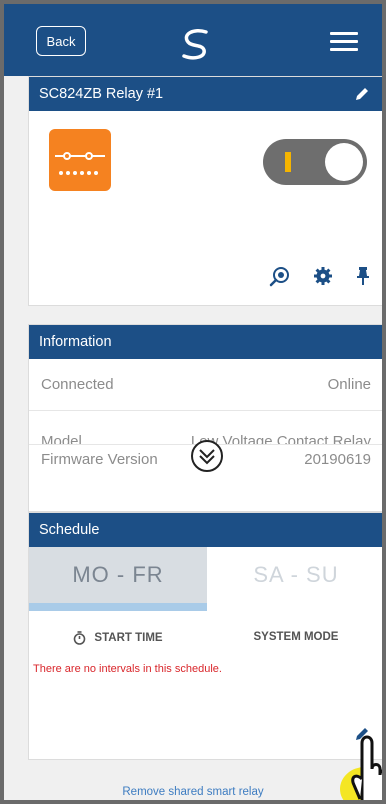  I want to click on top-bar: Back, so click(193, 40).